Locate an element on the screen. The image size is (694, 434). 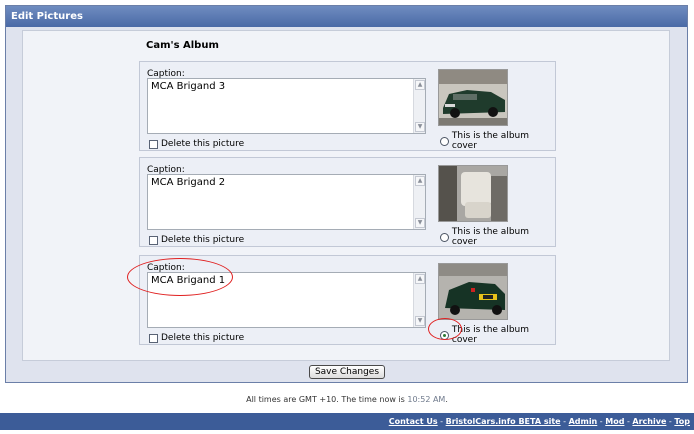
album-title: Cam's Album is located at coordinates (182, 45).